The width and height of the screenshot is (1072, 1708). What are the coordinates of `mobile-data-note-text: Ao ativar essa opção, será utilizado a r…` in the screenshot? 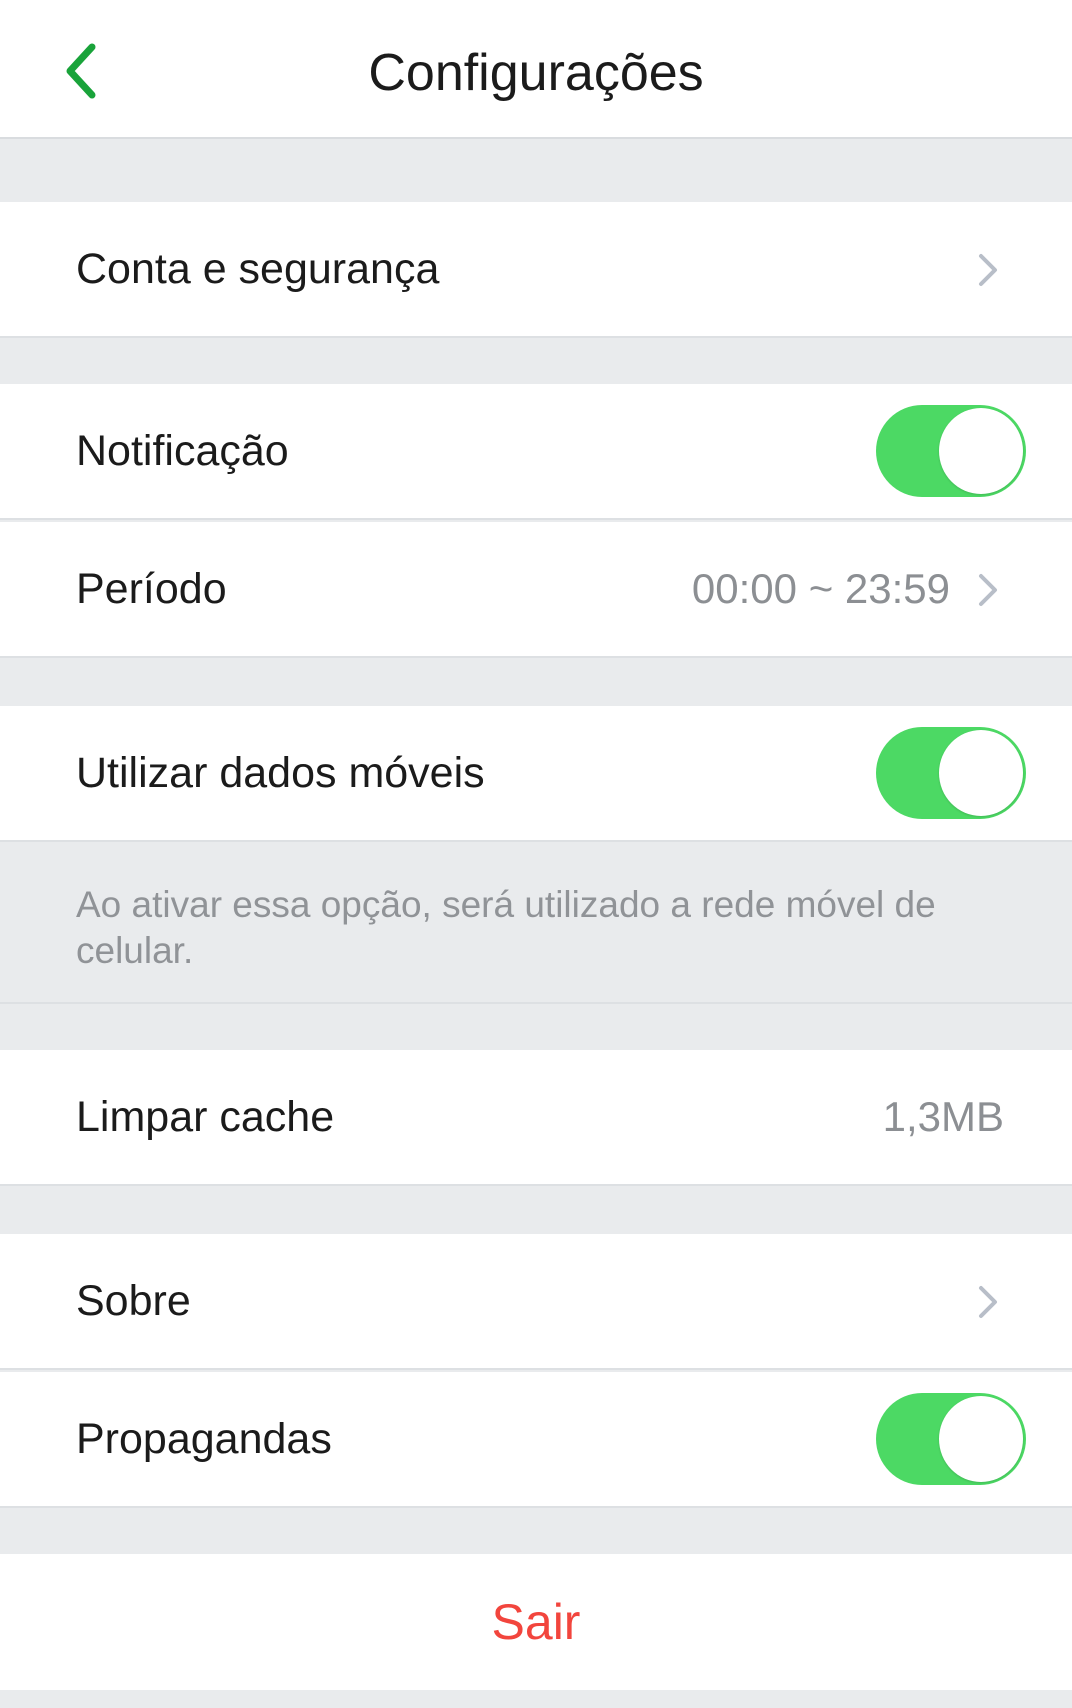 It's located at (506, 927).